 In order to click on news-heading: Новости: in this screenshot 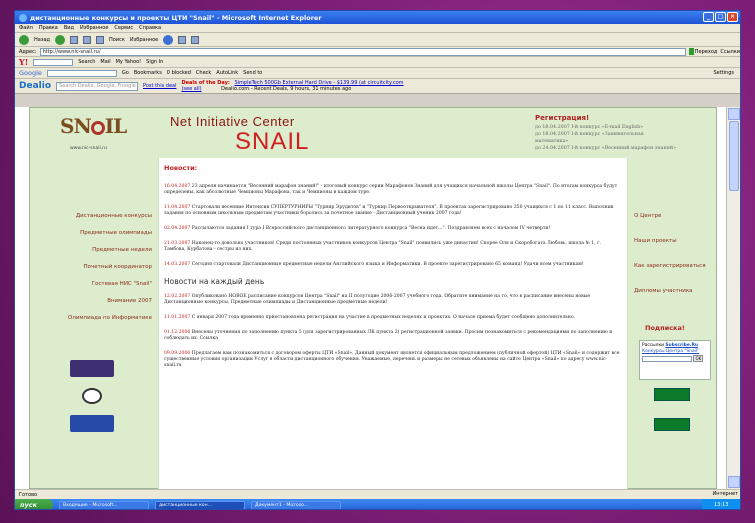, I will do `click(181, 168)`.